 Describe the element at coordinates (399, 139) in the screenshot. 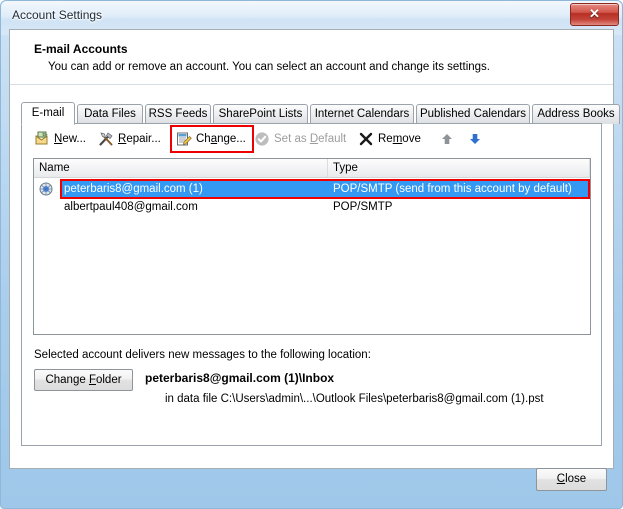

I see `toolbar-remove-label: Remove` at that location.